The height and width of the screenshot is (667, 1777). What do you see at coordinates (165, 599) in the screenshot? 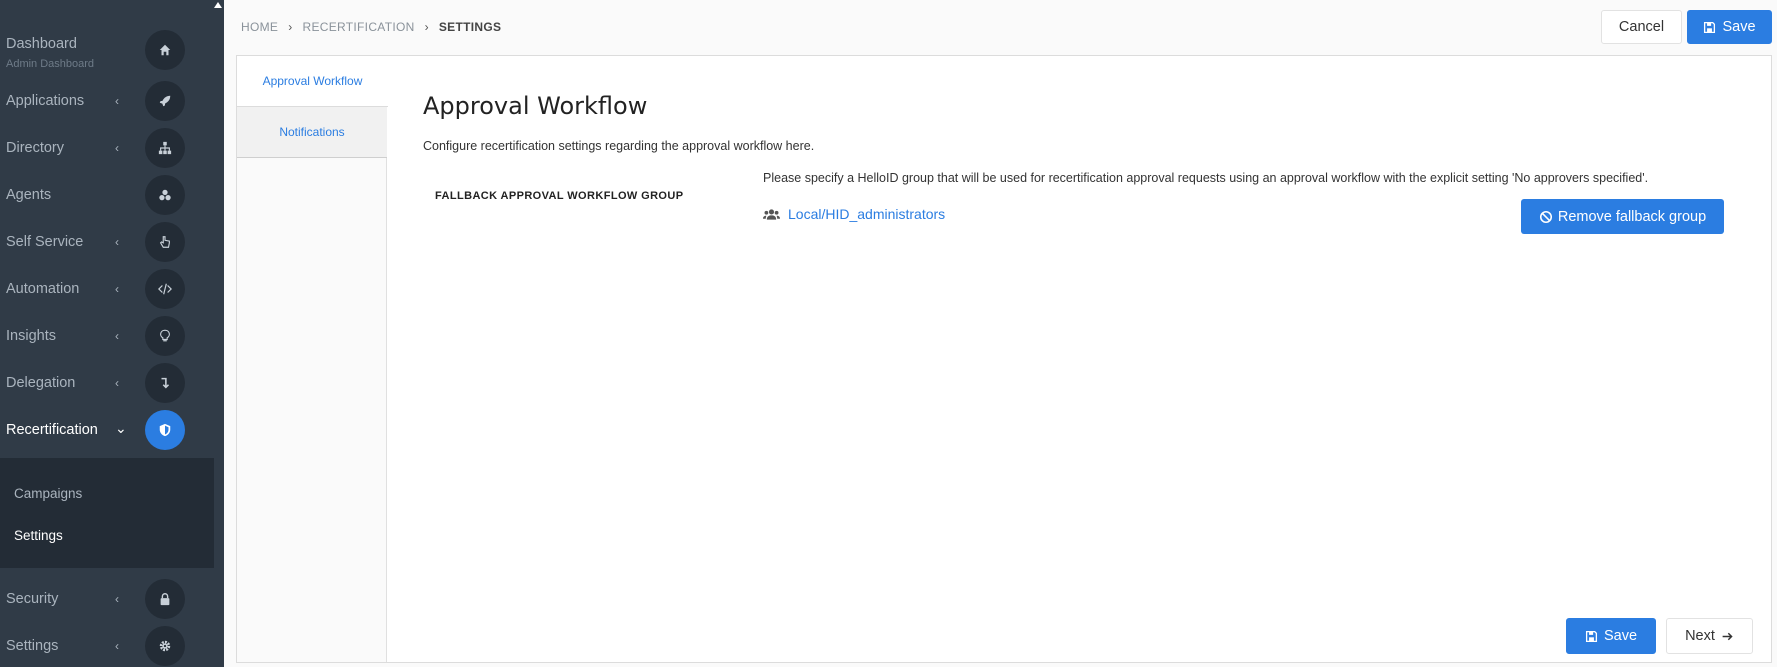
I see `lock-icon` at bounding box center [165, 599].